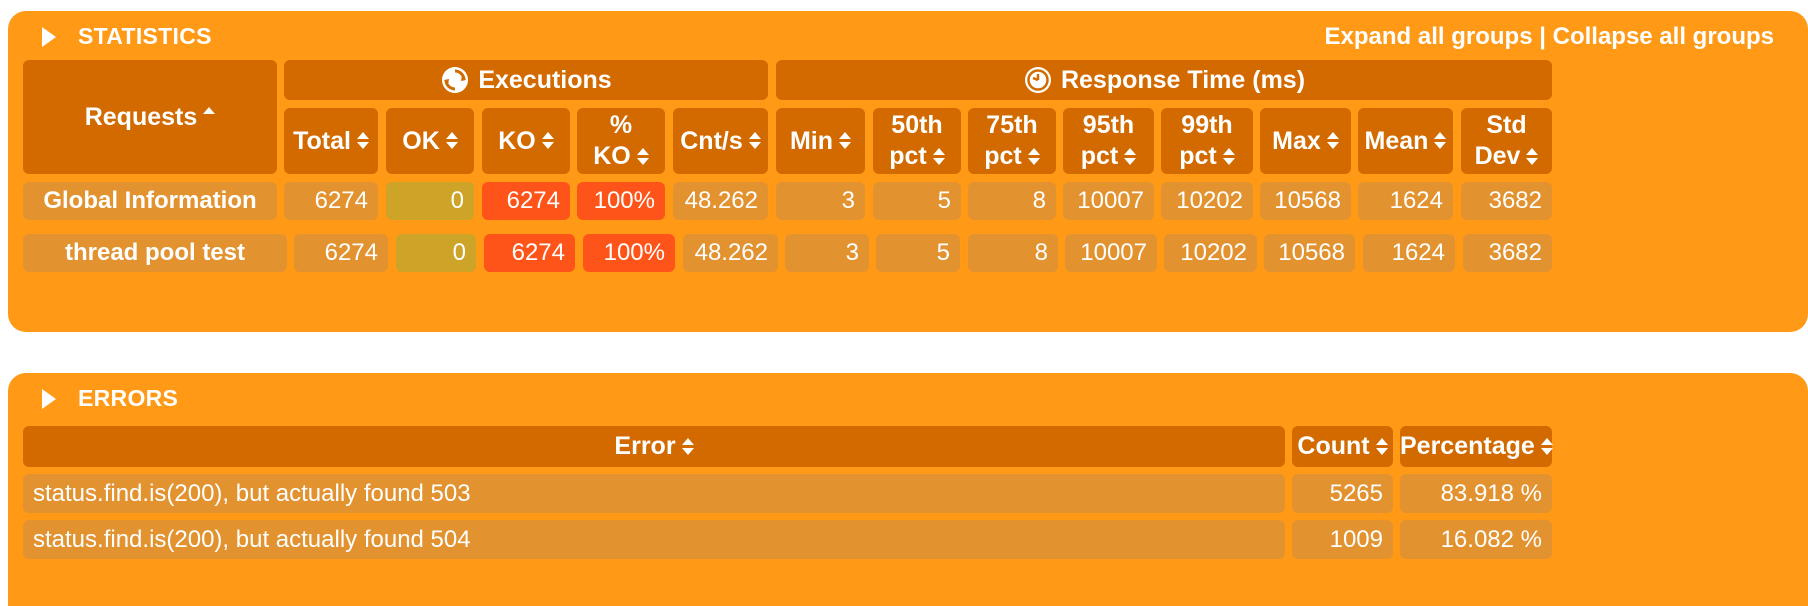 The image size is (1808, 606). Describe the element at coordinates (1476, 539) in the screenshot. I see `cell-percentage: 16.082 %` at that location.